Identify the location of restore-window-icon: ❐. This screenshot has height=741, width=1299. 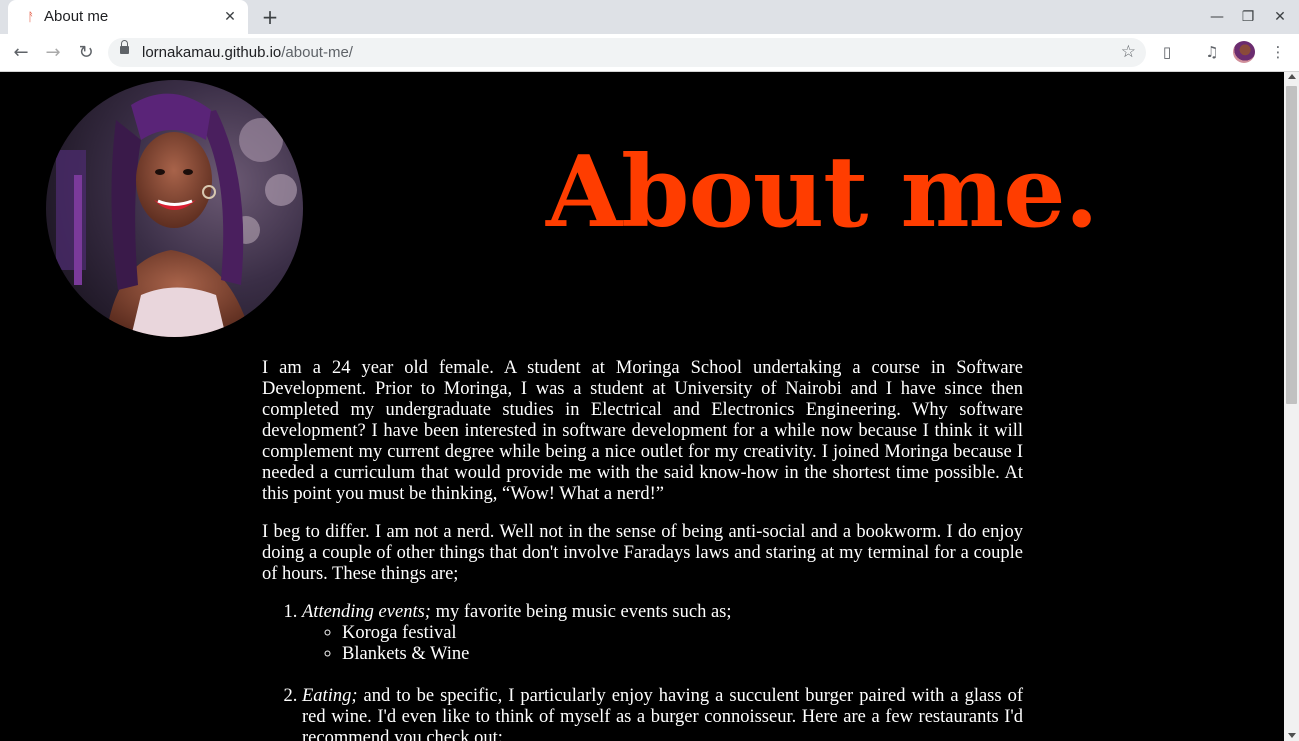
(1248, 17).